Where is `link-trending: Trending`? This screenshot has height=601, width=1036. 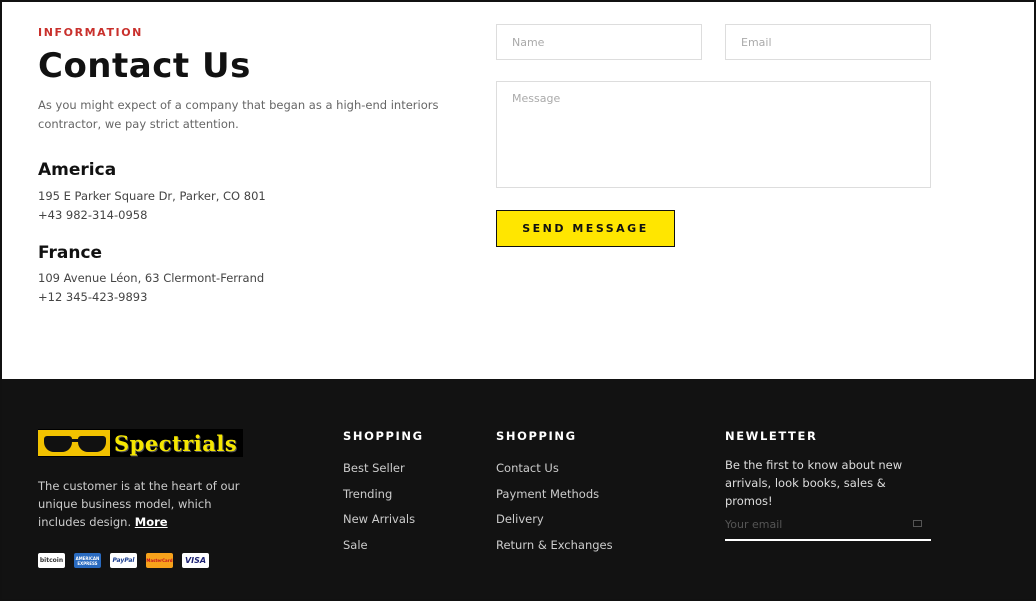
link-trending: Trending is located at coordinates (367, 494).